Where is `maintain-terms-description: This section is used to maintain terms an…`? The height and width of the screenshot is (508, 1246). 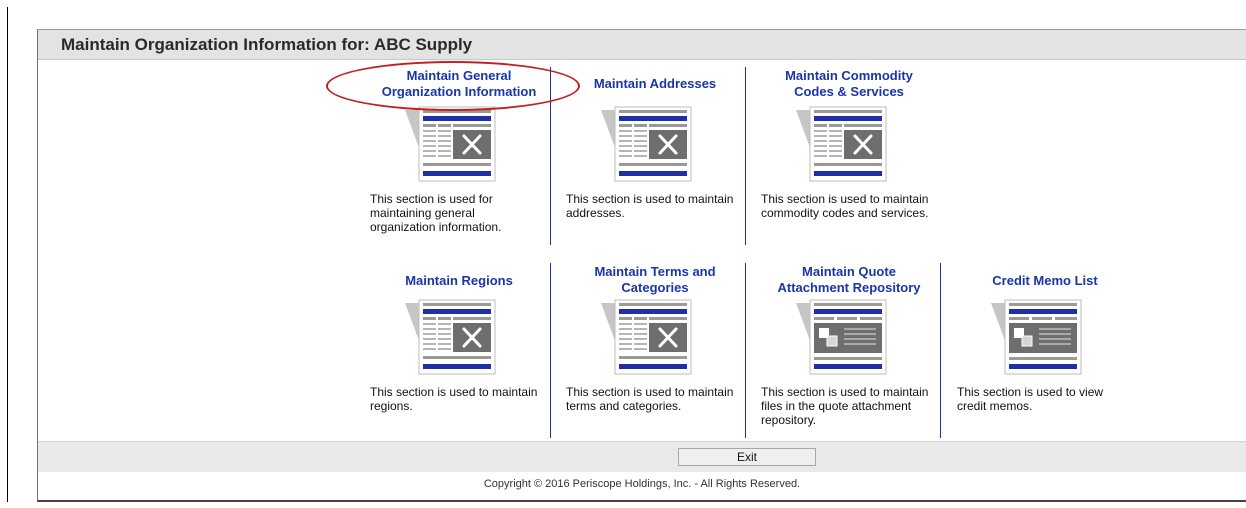
maintain-terms-description: This section is used to maintain terms an… is located at coordinates (650, 399).